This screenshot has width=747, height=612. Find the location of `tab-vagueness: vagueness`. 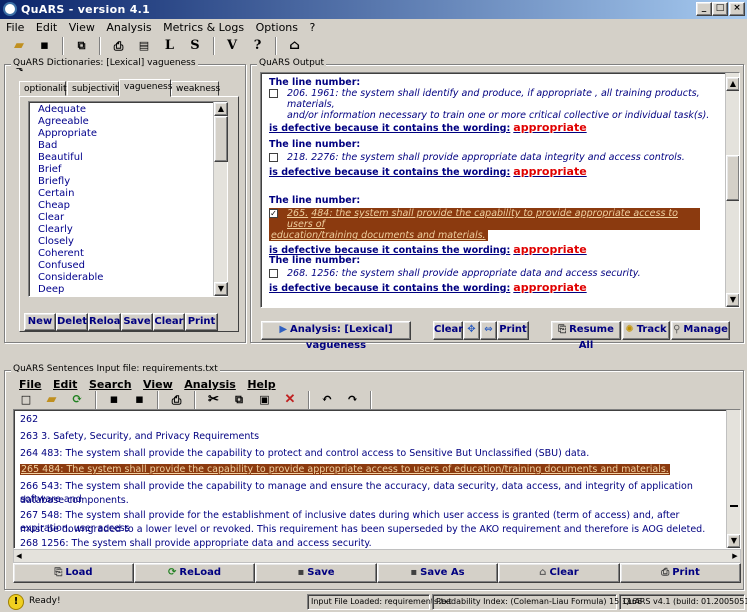

tab-vagueness: vagueness is located at coordinates (145, 88).